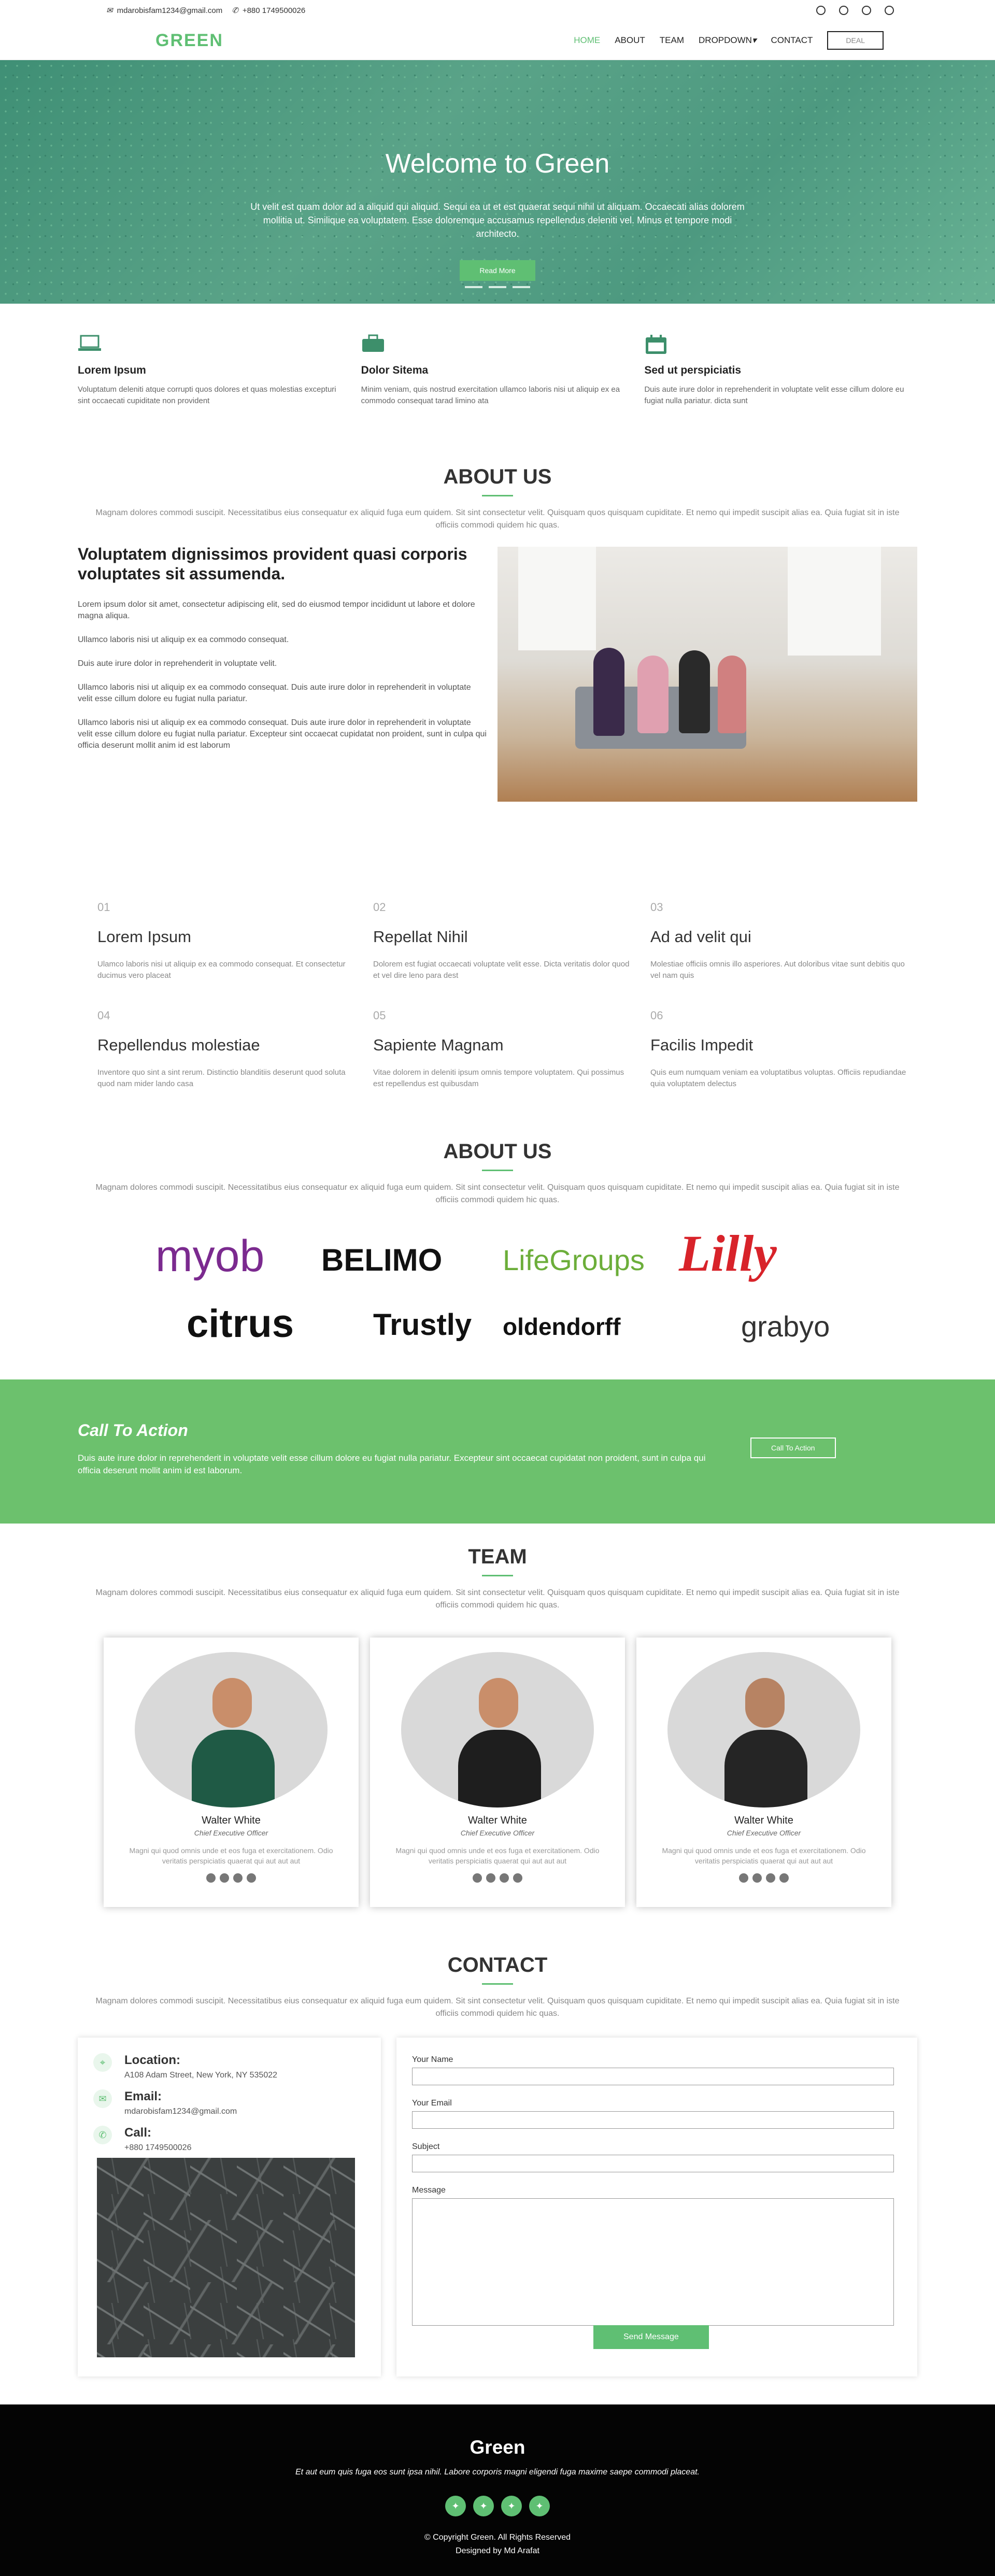  I want to click on message-field, so click(653, 2262).